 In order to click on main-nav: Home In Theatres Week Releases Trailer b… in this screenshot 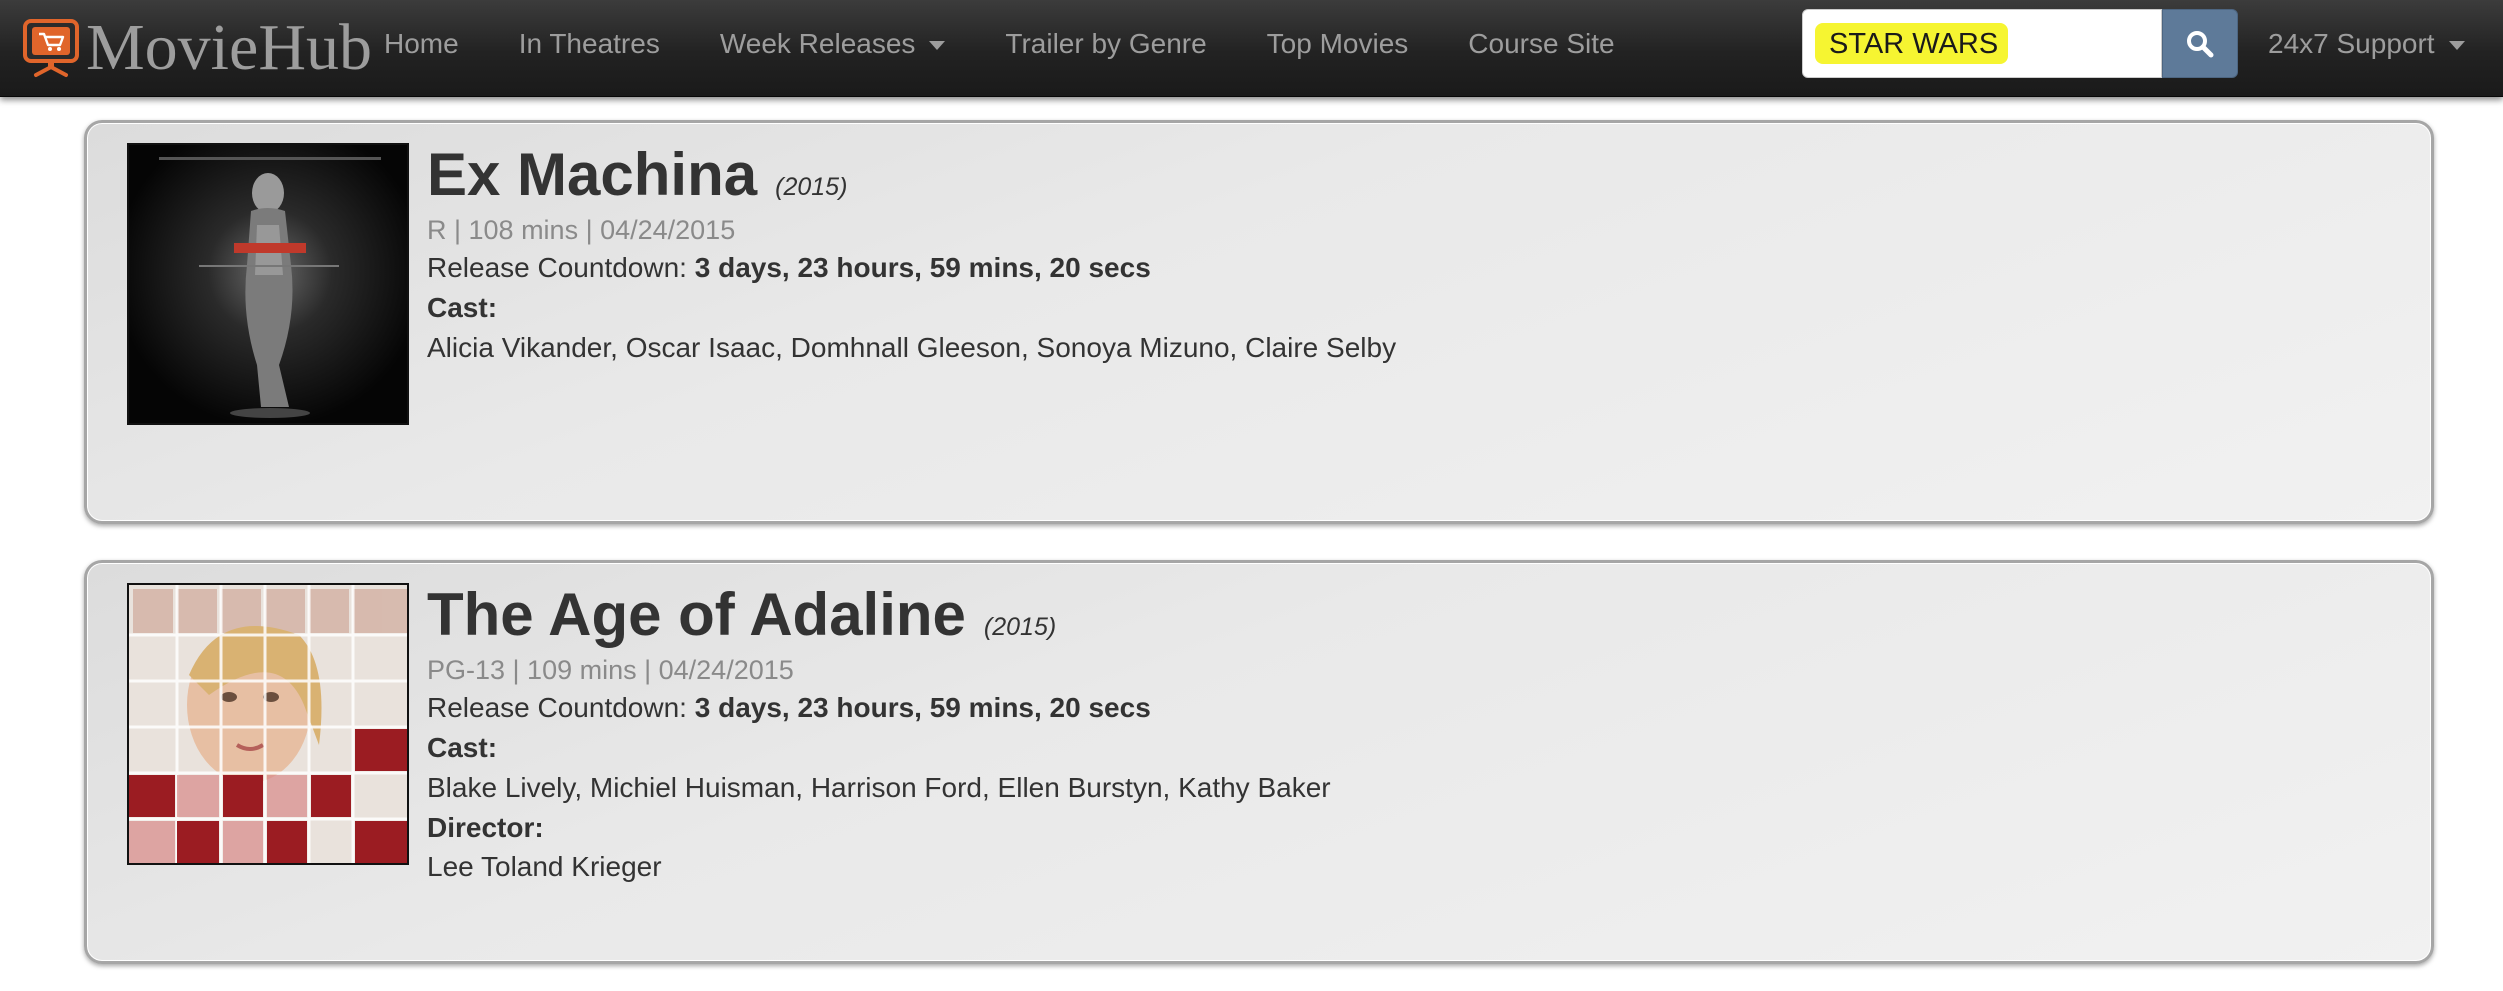, I will do `click(1029, 43)`.